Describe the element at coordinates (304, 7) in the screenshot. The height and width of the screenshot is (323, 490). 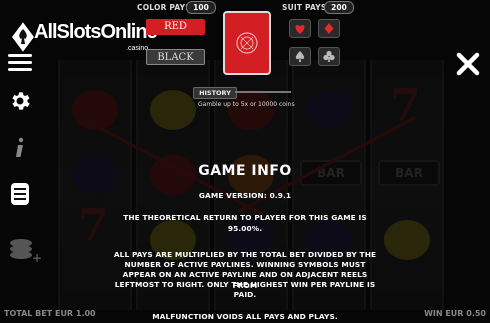
I see `suit-pays-label: SUIT PAYS` at that location.